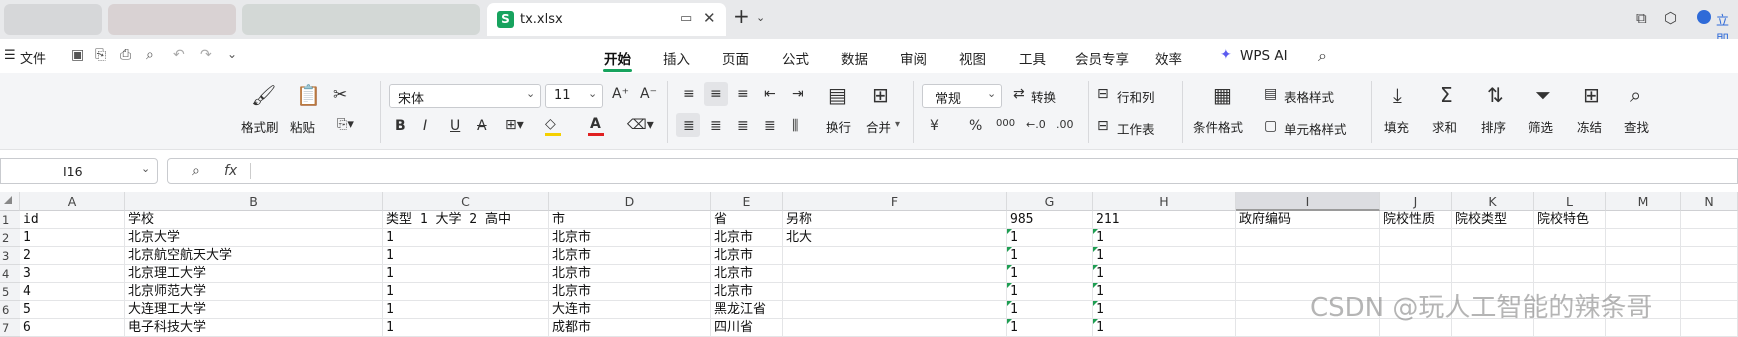  I want to click on menu-wps-ai: WPS AI, so click(1264, 56).